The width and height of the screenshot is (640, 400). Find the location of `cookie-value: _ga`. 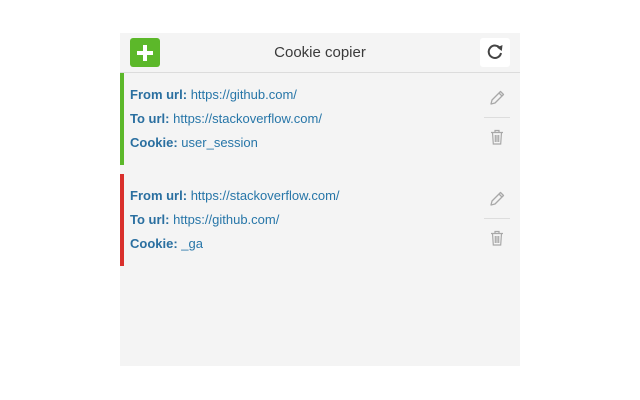

cookie-value: _ga is located at coordinates (192, 243).